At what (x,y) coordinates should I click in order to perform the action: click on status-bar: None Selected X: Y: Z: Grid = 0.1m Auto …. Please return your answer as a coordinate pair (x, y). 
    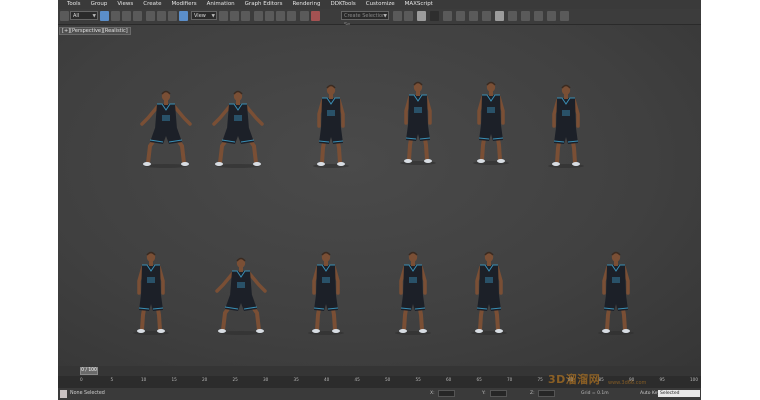
    Looking at the image, I should click on (379, 394).